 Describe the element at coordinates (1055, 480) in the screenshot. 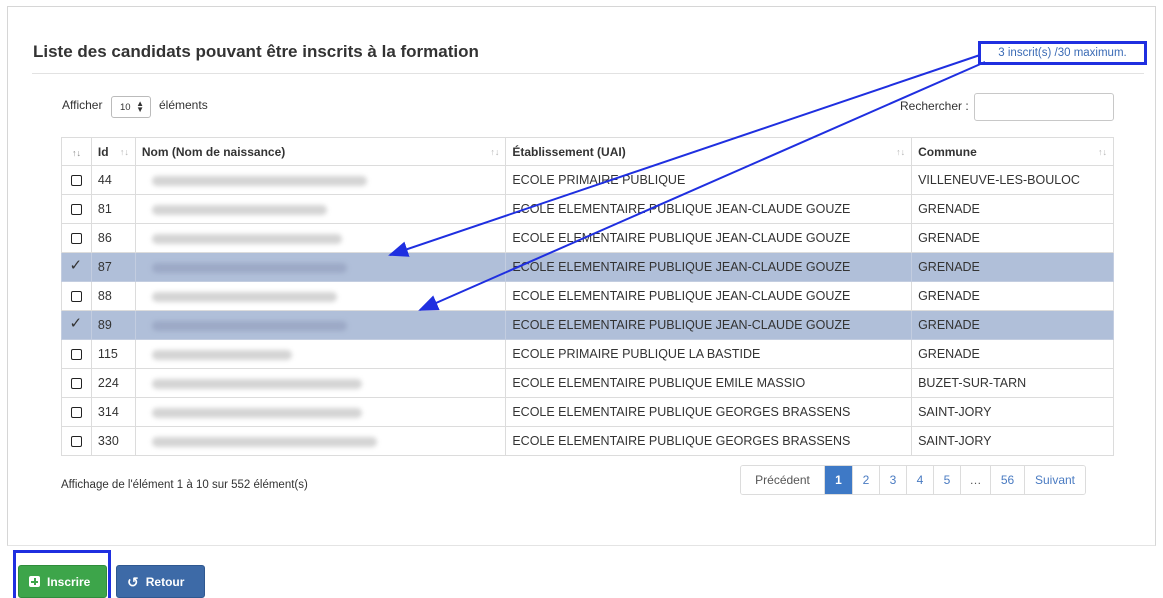

I see `pagination-next: Suivant` at that location.